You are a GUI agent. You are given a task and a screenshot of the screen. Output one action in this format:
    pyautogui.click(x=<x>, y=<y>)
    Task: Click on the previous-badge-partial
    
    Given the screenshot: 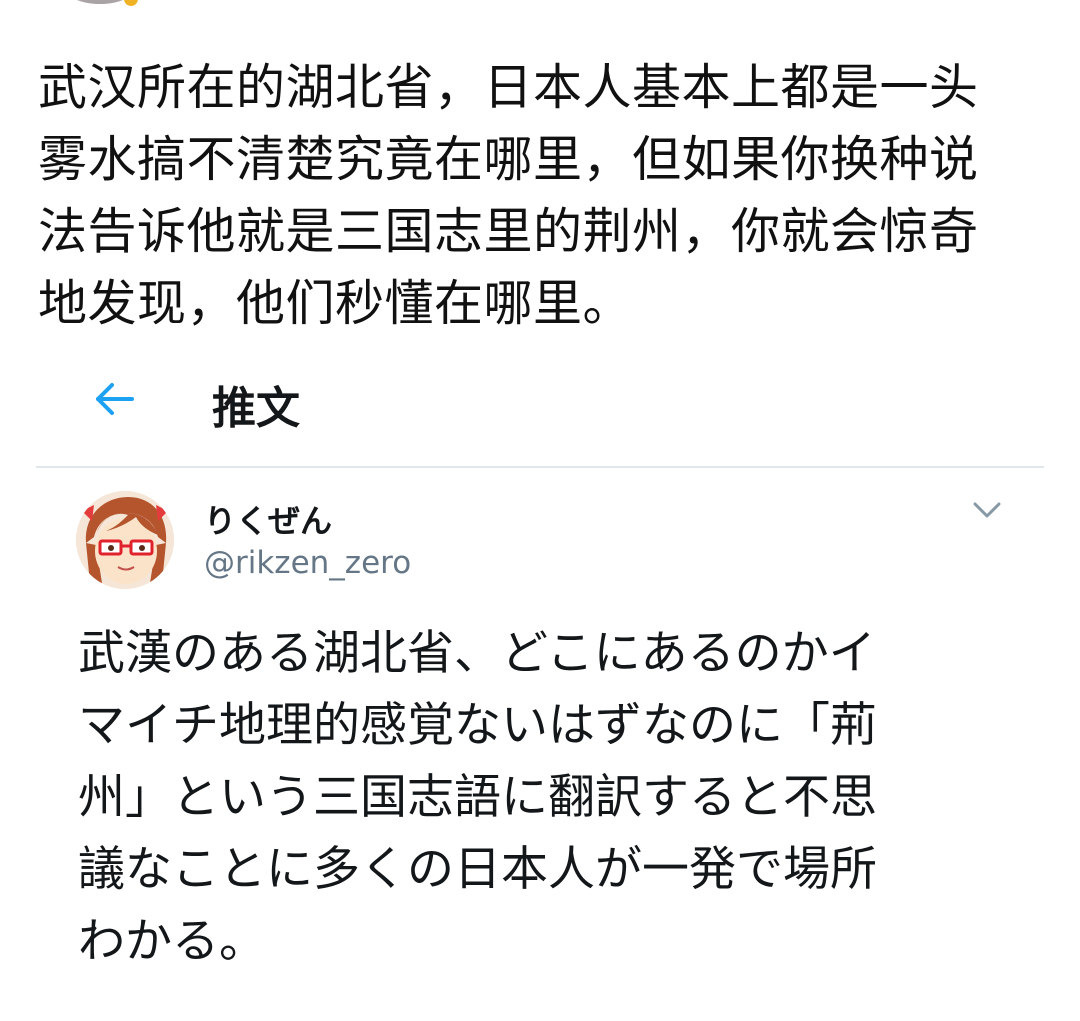 What is the action you would take?
    pyautogui.click(x=131, y=3)
    